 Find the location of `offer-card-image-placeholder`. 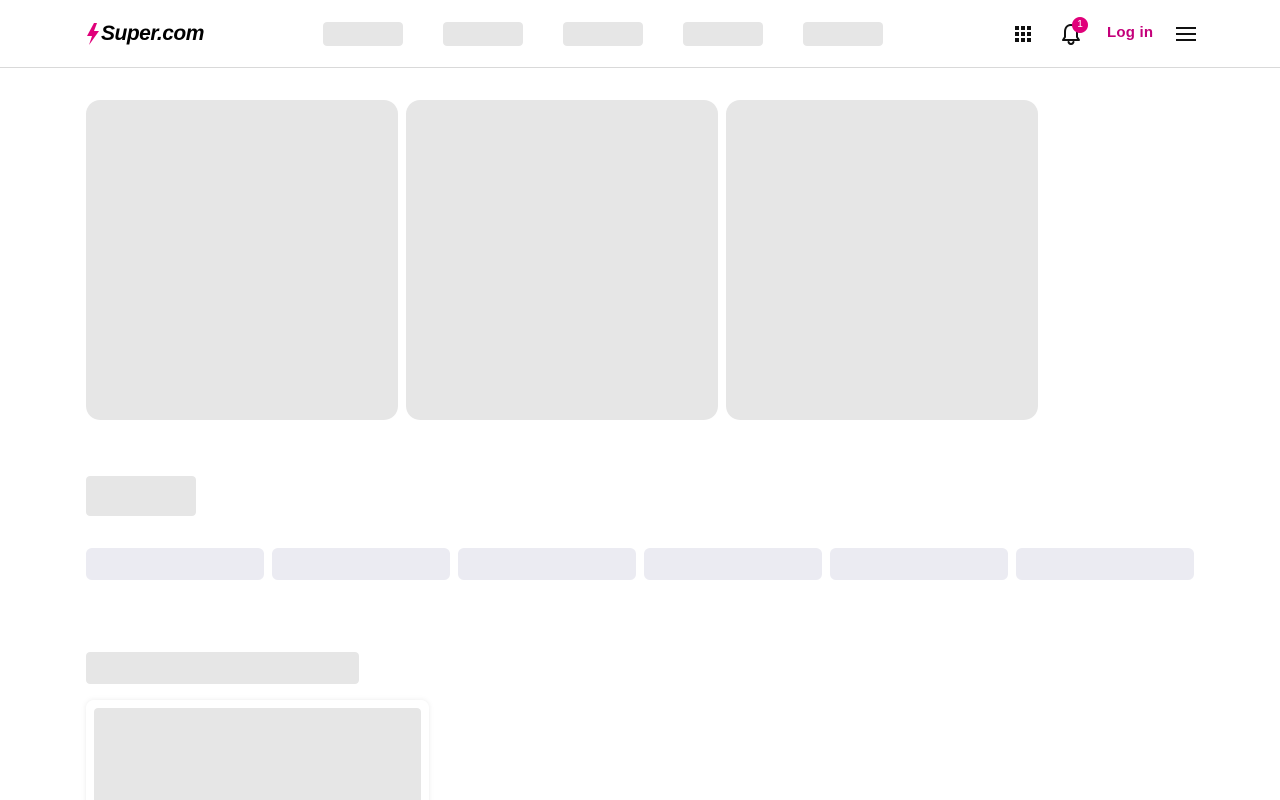

offer-card-image-placeholder is located at coordinates (257, 754).